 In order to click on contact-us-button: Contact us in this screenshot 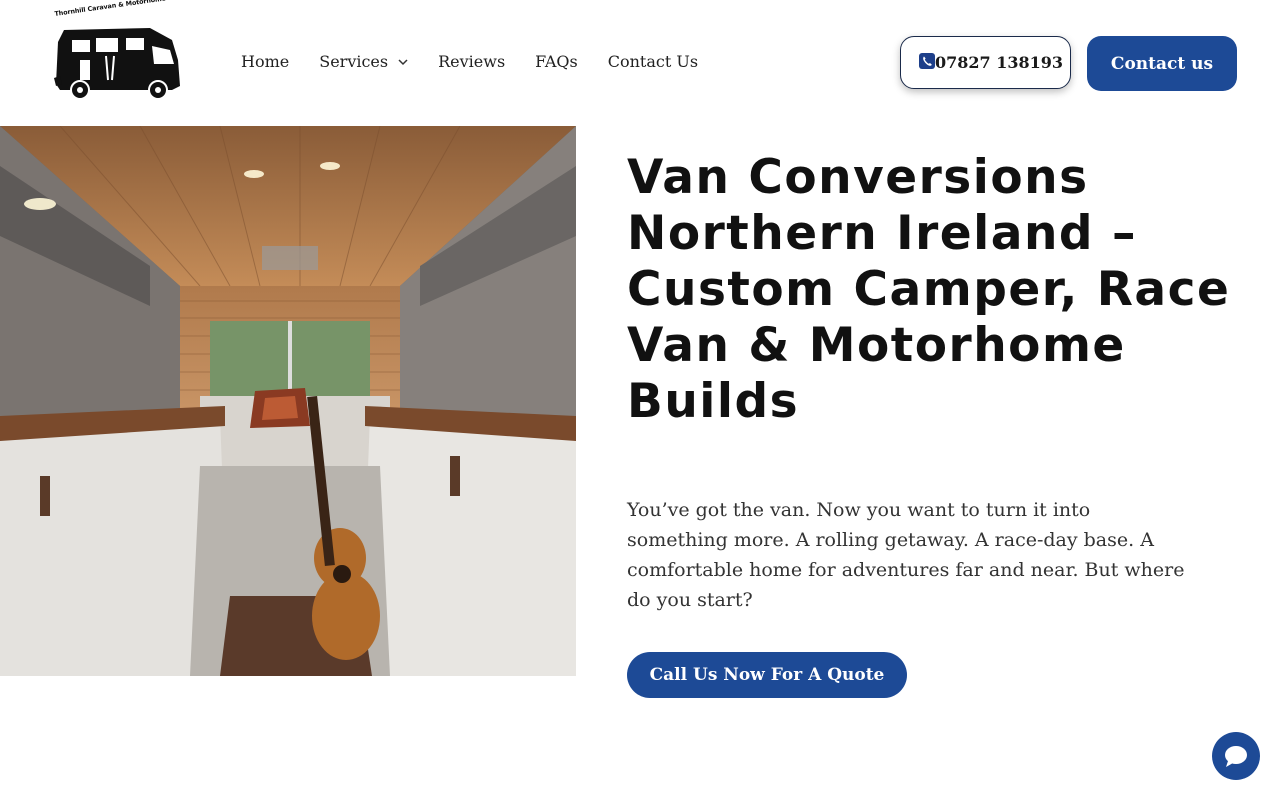, I will do `click(1162, 63)`.